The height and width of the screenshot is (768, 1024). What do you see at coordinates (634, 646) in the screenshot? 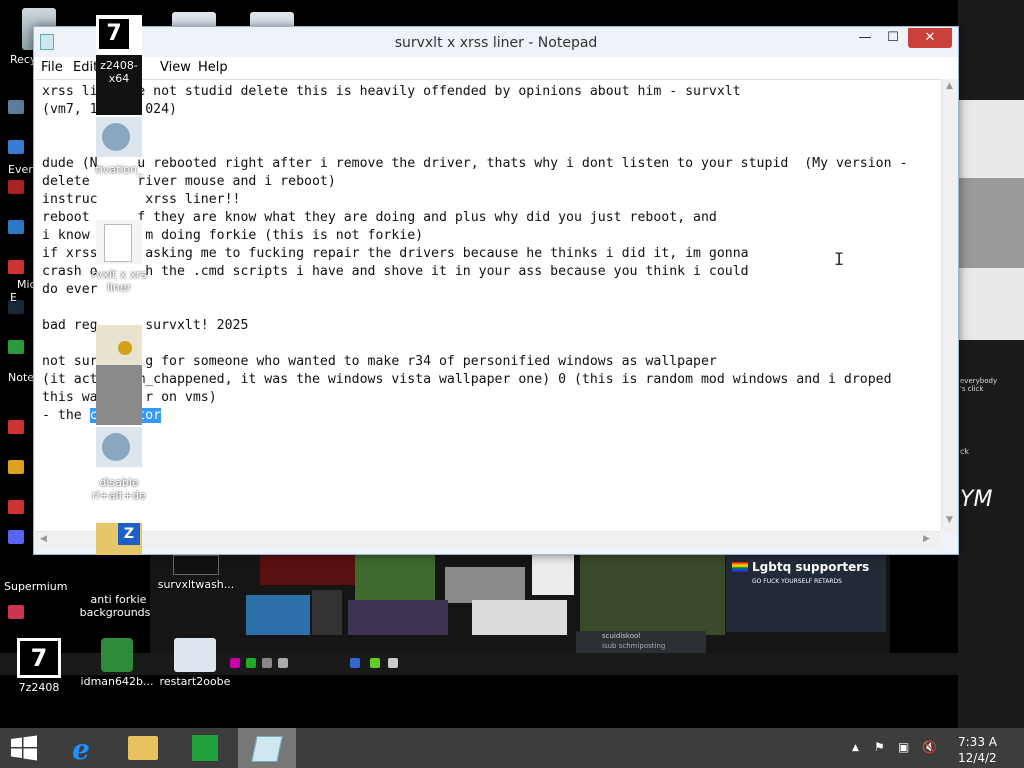
I see `chat-message: isub schmiposting` at bounding box center [634, 646].